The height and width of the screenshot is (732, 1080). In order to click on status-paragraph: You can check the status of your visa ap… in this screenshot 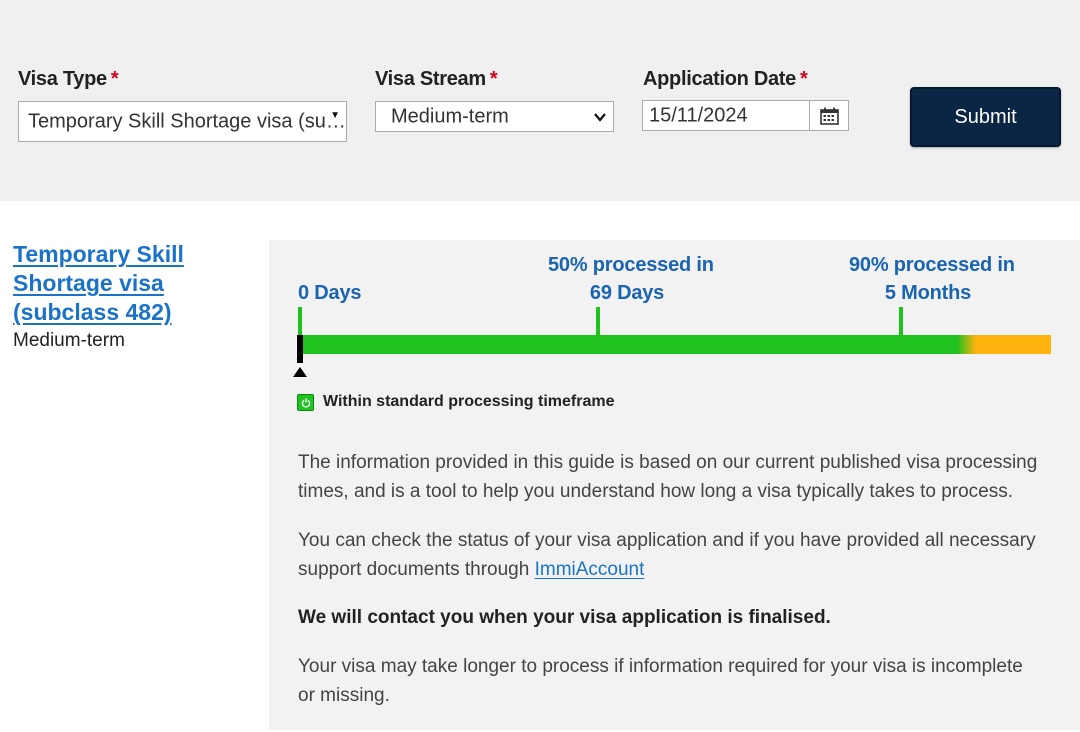, I will do `click(678, 555)`.